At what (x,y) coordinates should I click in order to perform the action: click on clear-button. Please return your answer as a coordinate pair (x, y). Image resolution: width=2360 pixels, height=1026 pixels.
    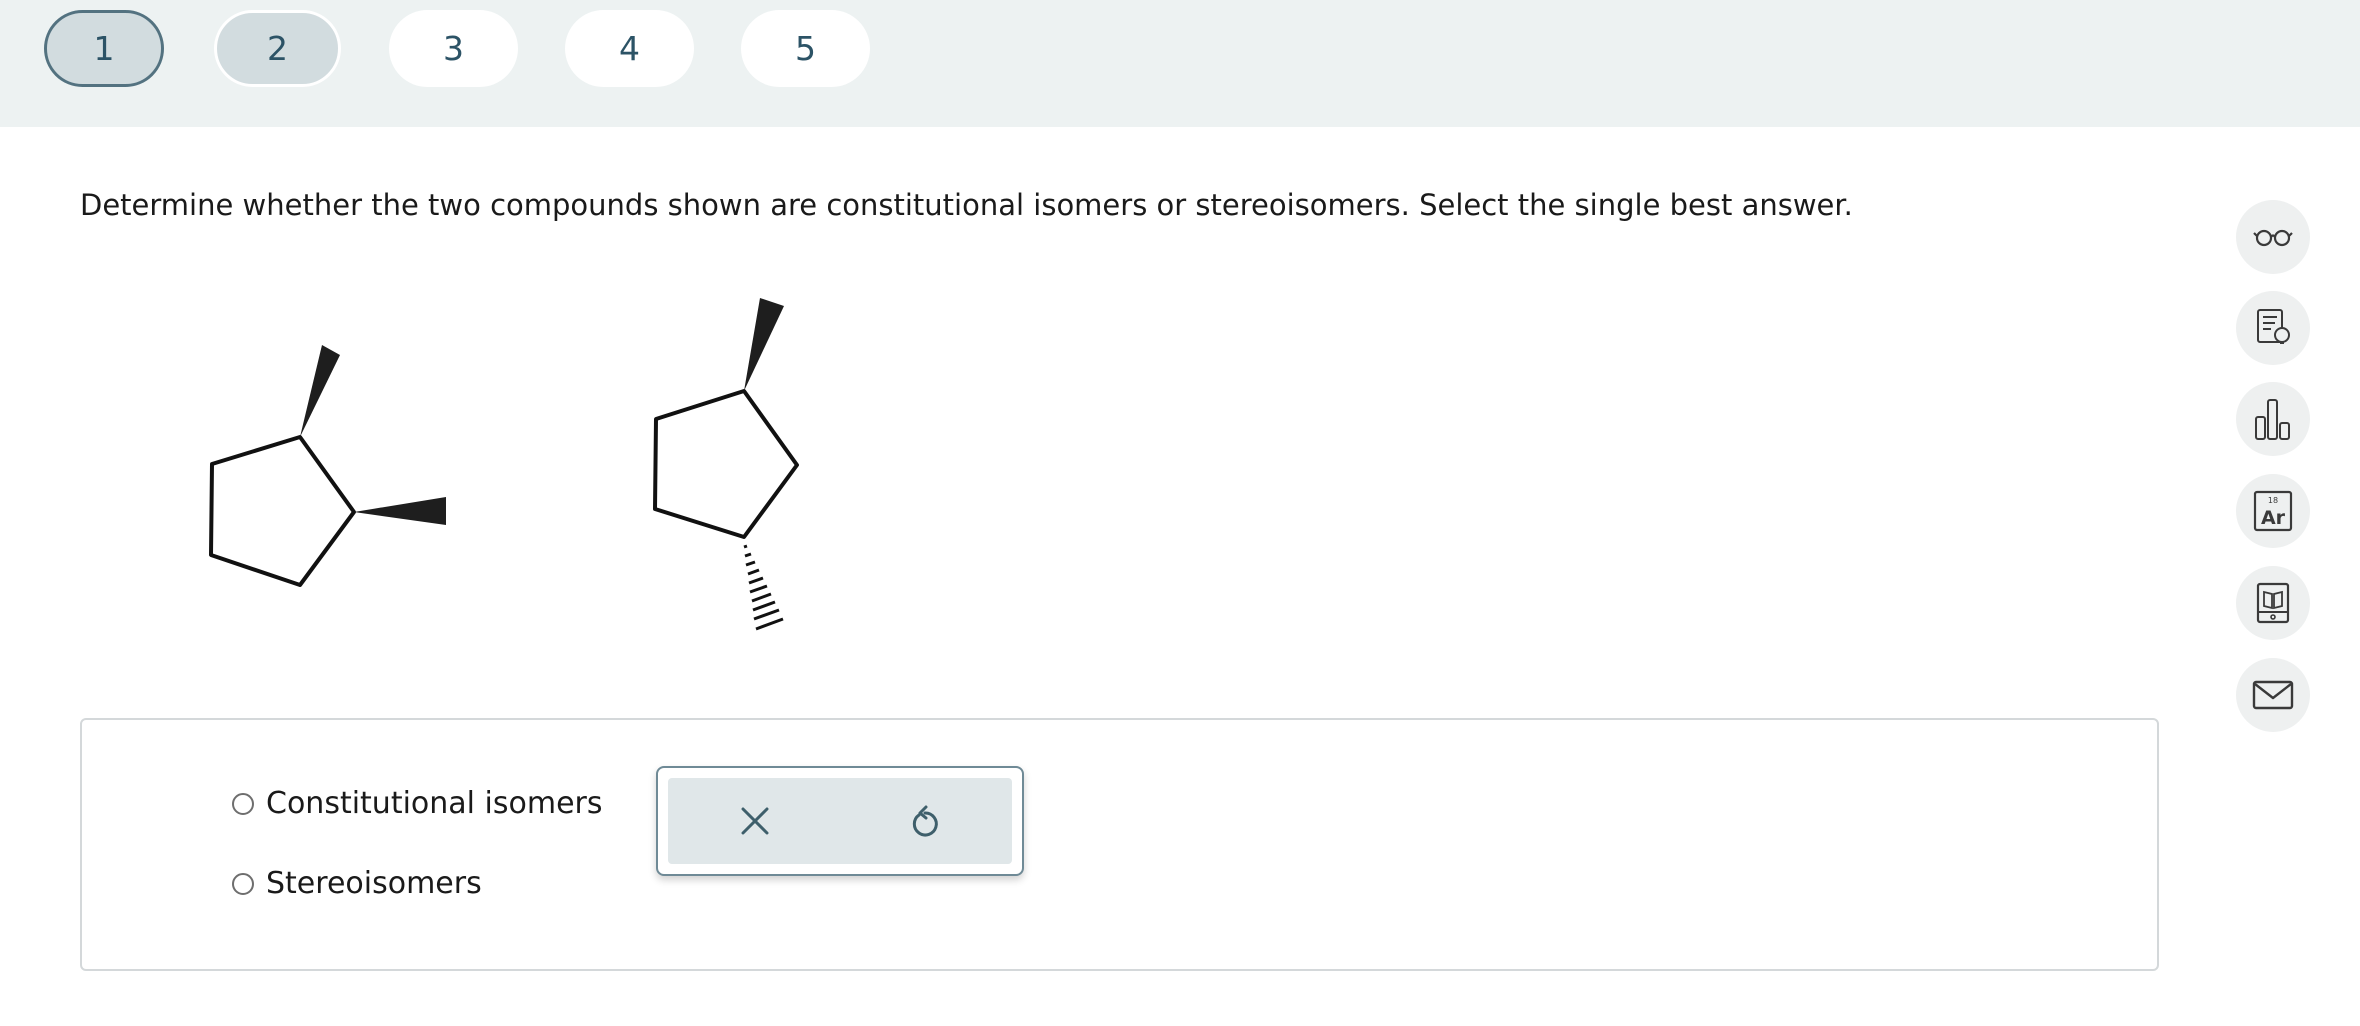
    Looking at the image, I should click on (755, 821).